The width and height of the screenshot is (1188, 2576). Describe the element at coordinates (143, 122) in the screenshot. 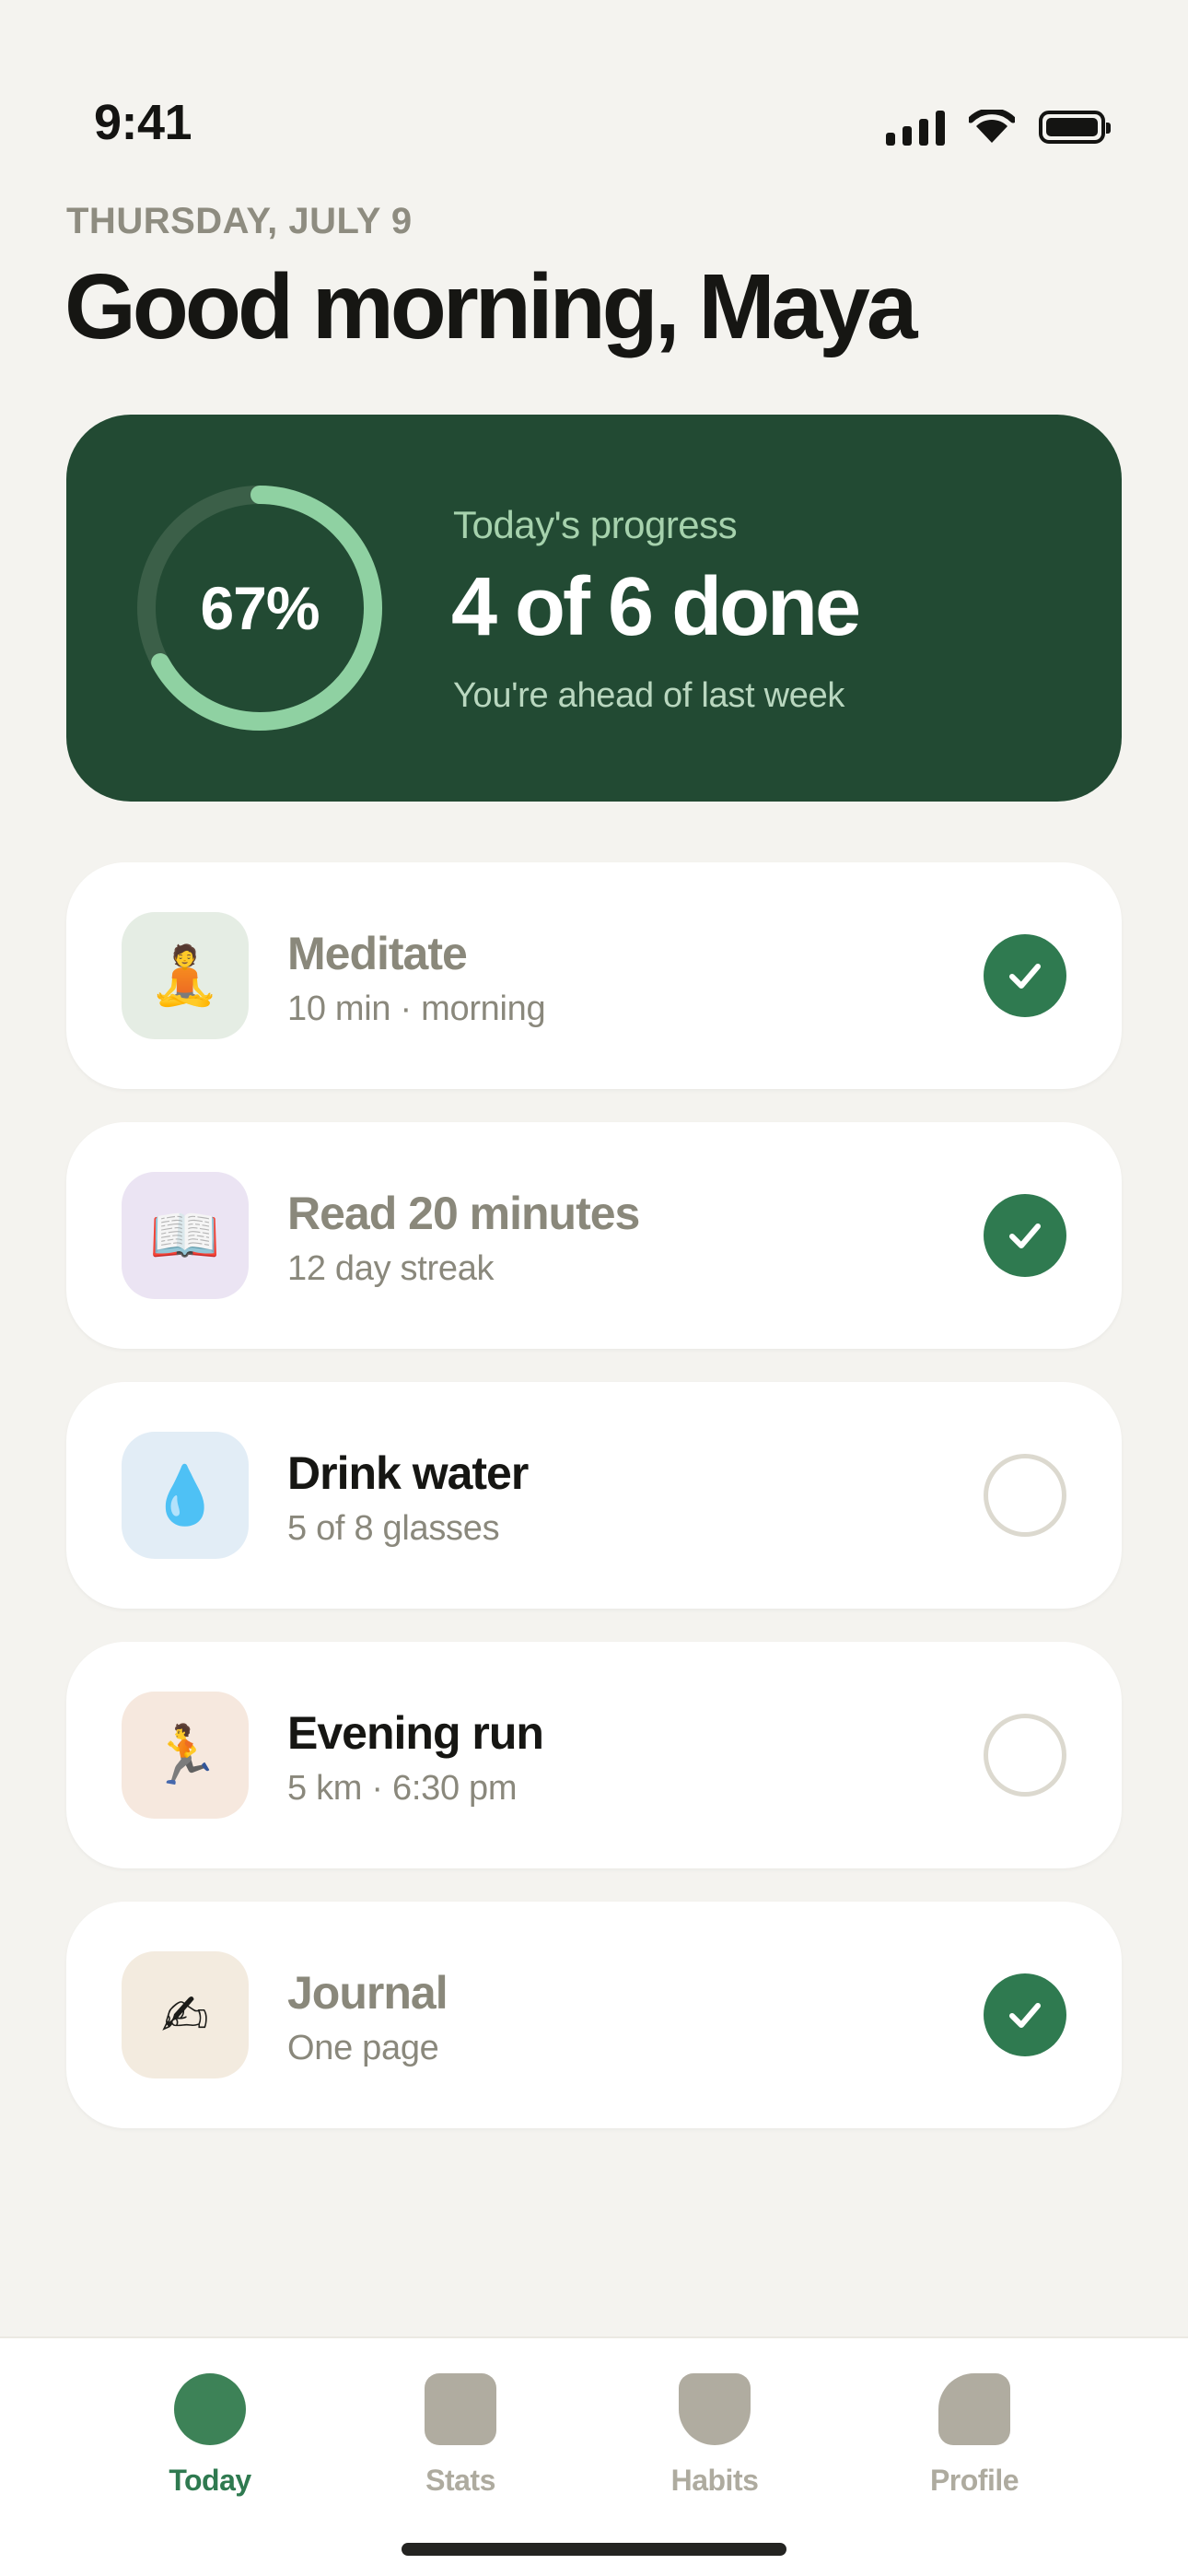

I see `status-time: 9:41` at that location.